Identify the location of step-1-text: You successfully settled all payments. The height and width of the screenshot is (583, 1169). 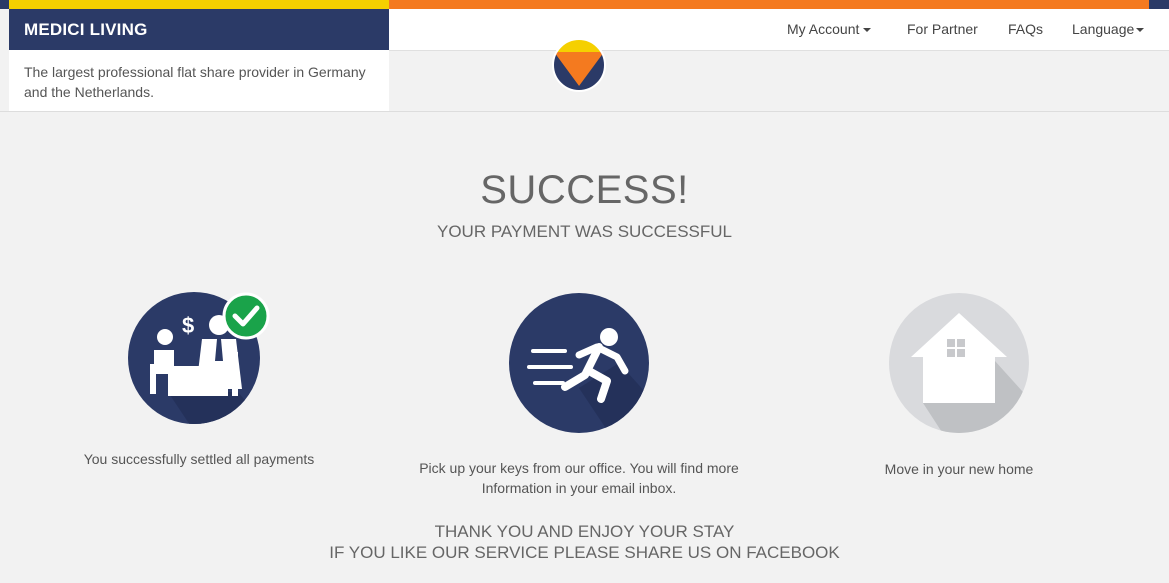
(199, 459).